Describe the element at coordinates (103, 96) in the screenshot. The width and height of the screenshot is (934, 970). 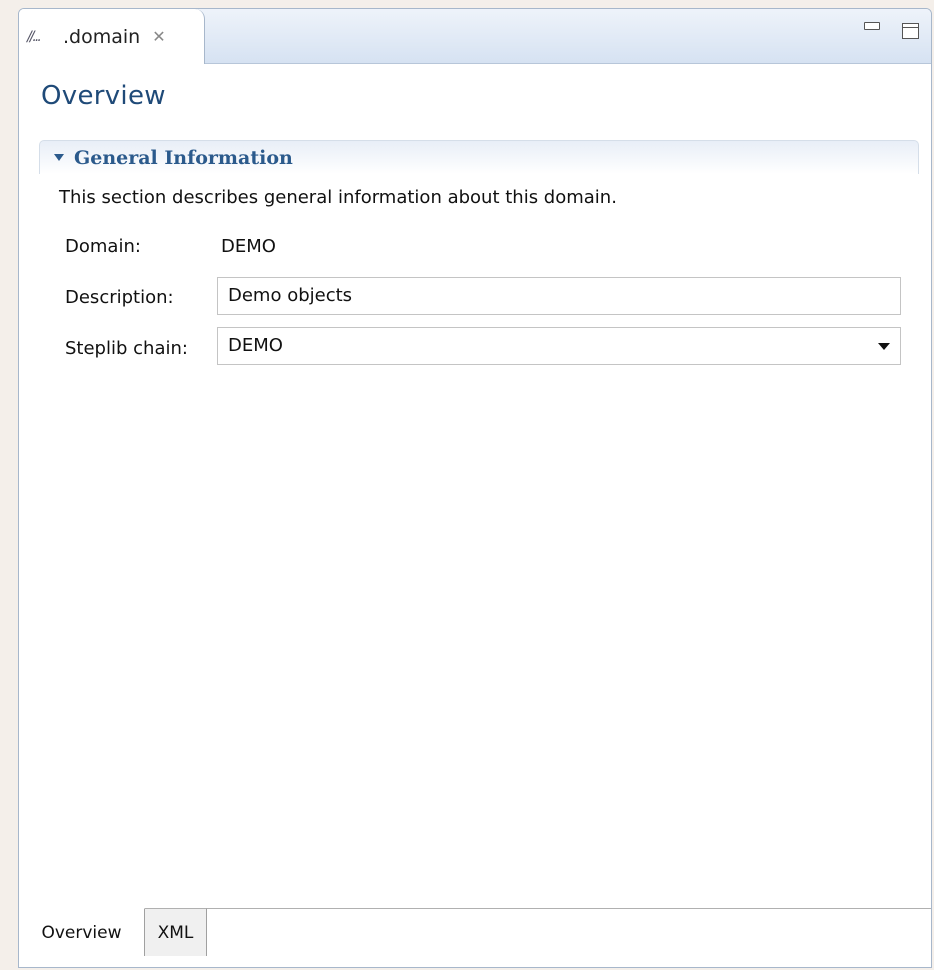
I see `page-title: Overview` at that location.